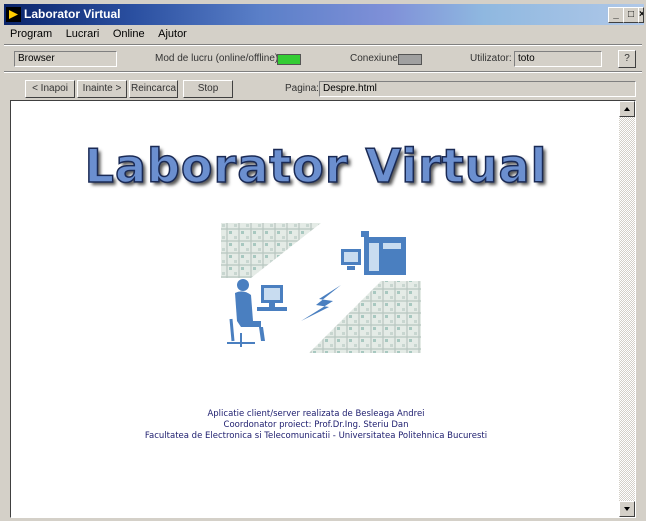 This screenshot has height=521, width=646. What do you see at coordinates (477, 89) in the screenshot?
I see `page-address-field: Despre.html` at bounding box center [477, 89].